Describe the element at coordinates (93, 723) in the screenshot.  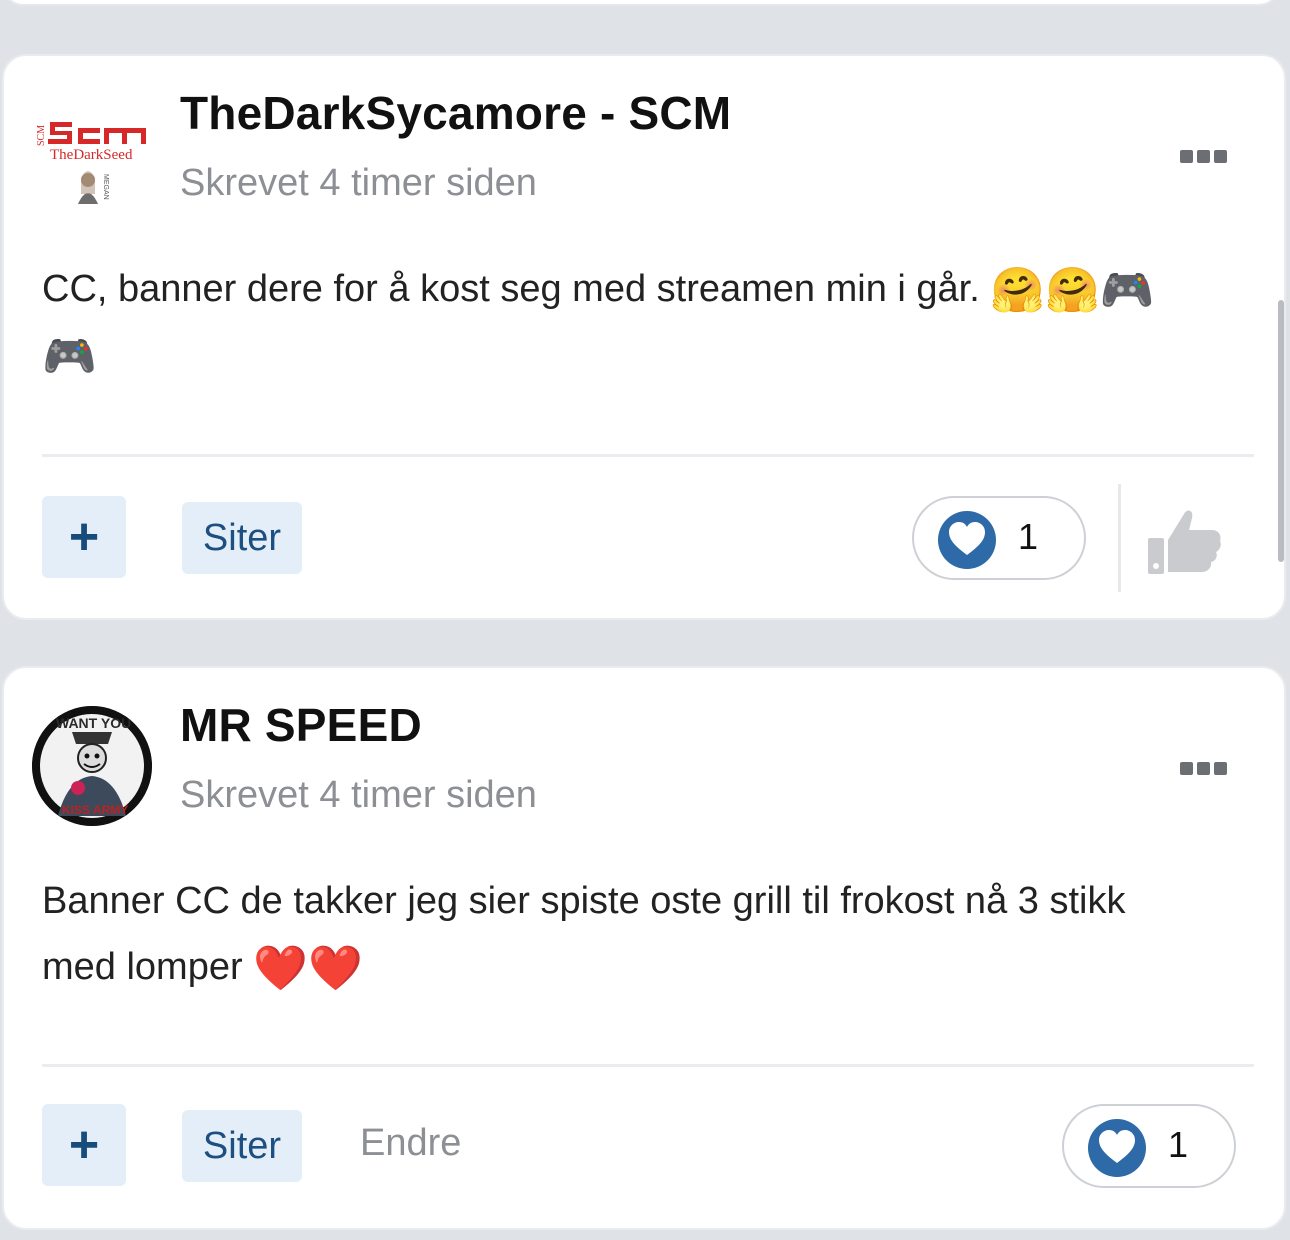
I see `avatar-top-text: WANT YOU` at that location.